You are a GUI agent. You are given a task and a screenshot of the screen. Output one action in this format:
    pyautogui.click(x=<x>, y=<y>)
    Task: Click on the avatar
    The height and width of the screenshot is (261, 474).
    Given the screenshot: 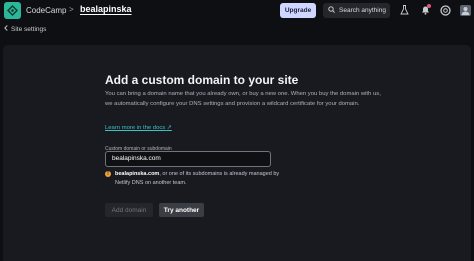 What is the action you would take?
    pyautogui.click(x=465, y=10)
    